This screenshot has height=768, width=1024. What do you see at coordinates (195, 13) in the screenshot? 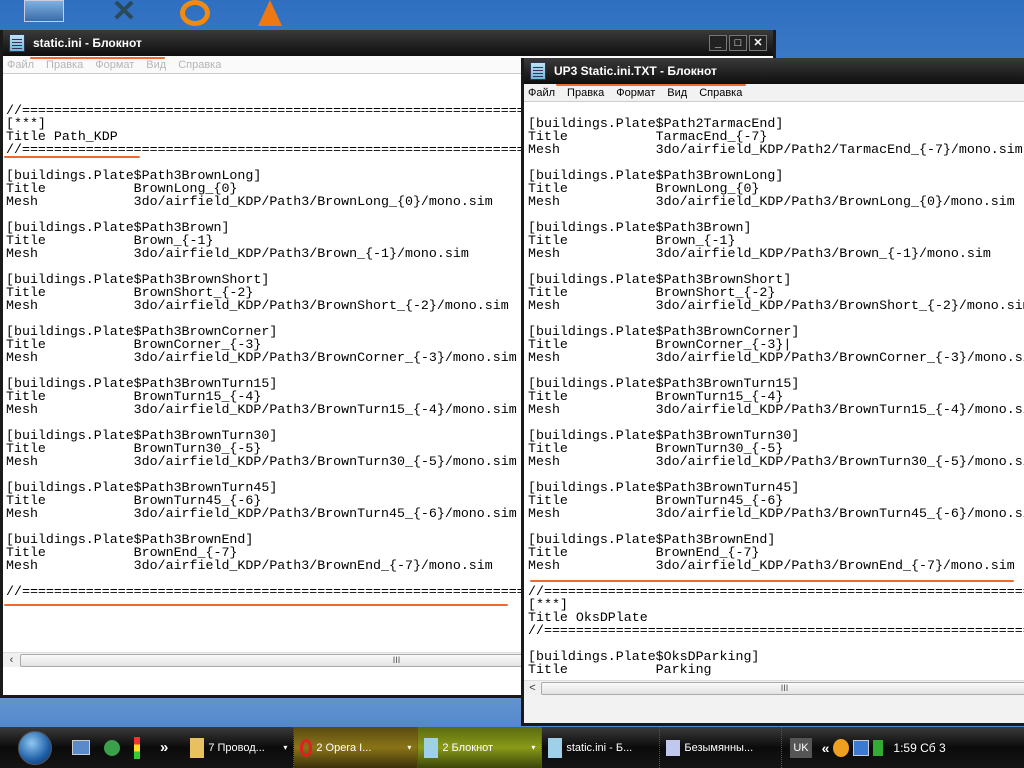
I see `desktop-icon-opera` at bounding box center [195, 13].